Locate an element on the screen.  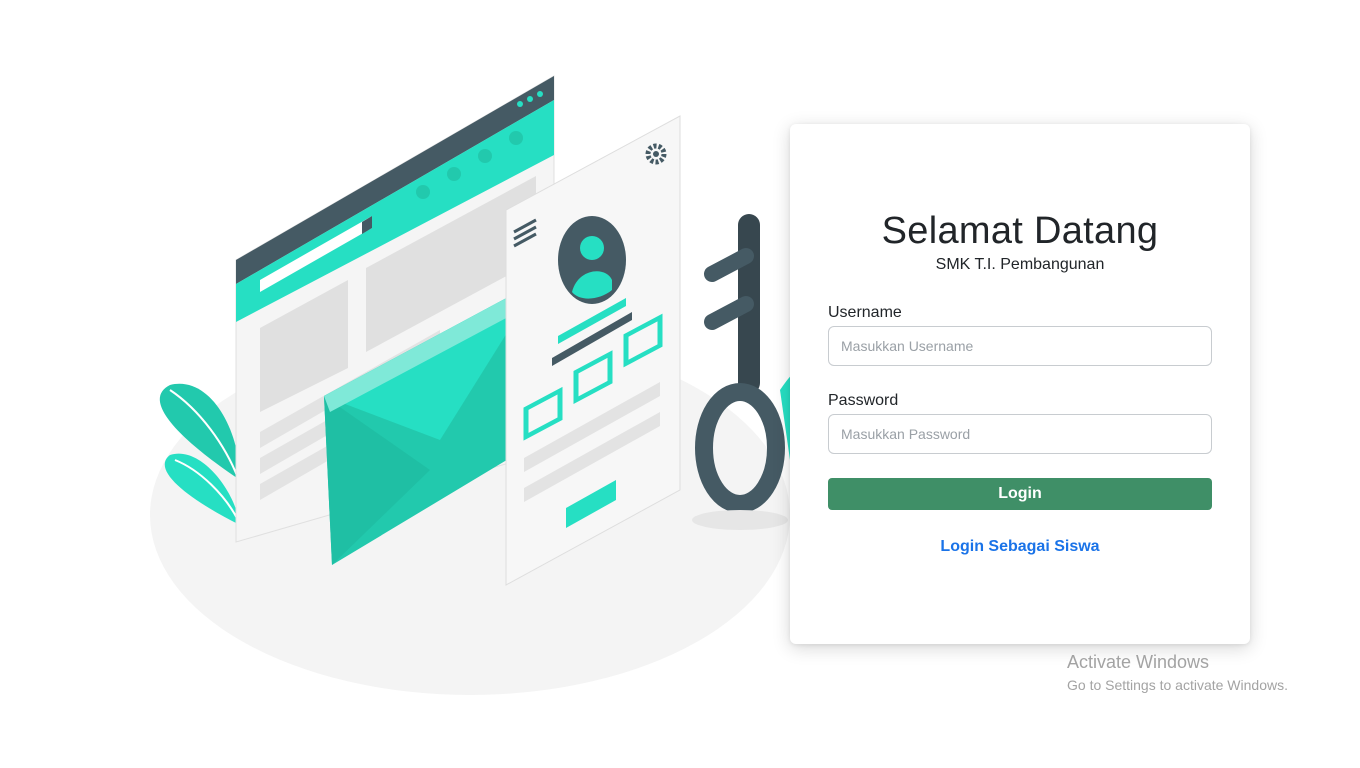
password-label: Password is located at coordinates (863, 400).